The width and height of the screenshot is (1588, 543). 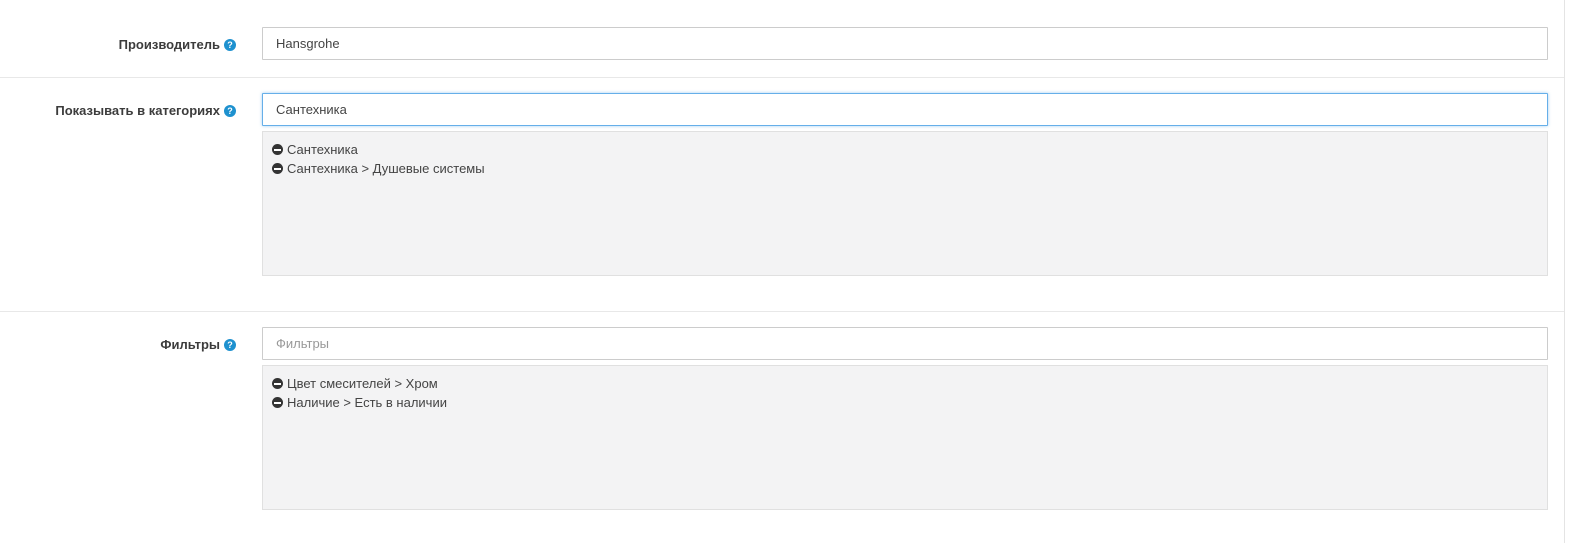 What do you see at coordinates (905, 149) in the screenshot?
I see `list-item: Сантехника` at bounding box center [905, 149].